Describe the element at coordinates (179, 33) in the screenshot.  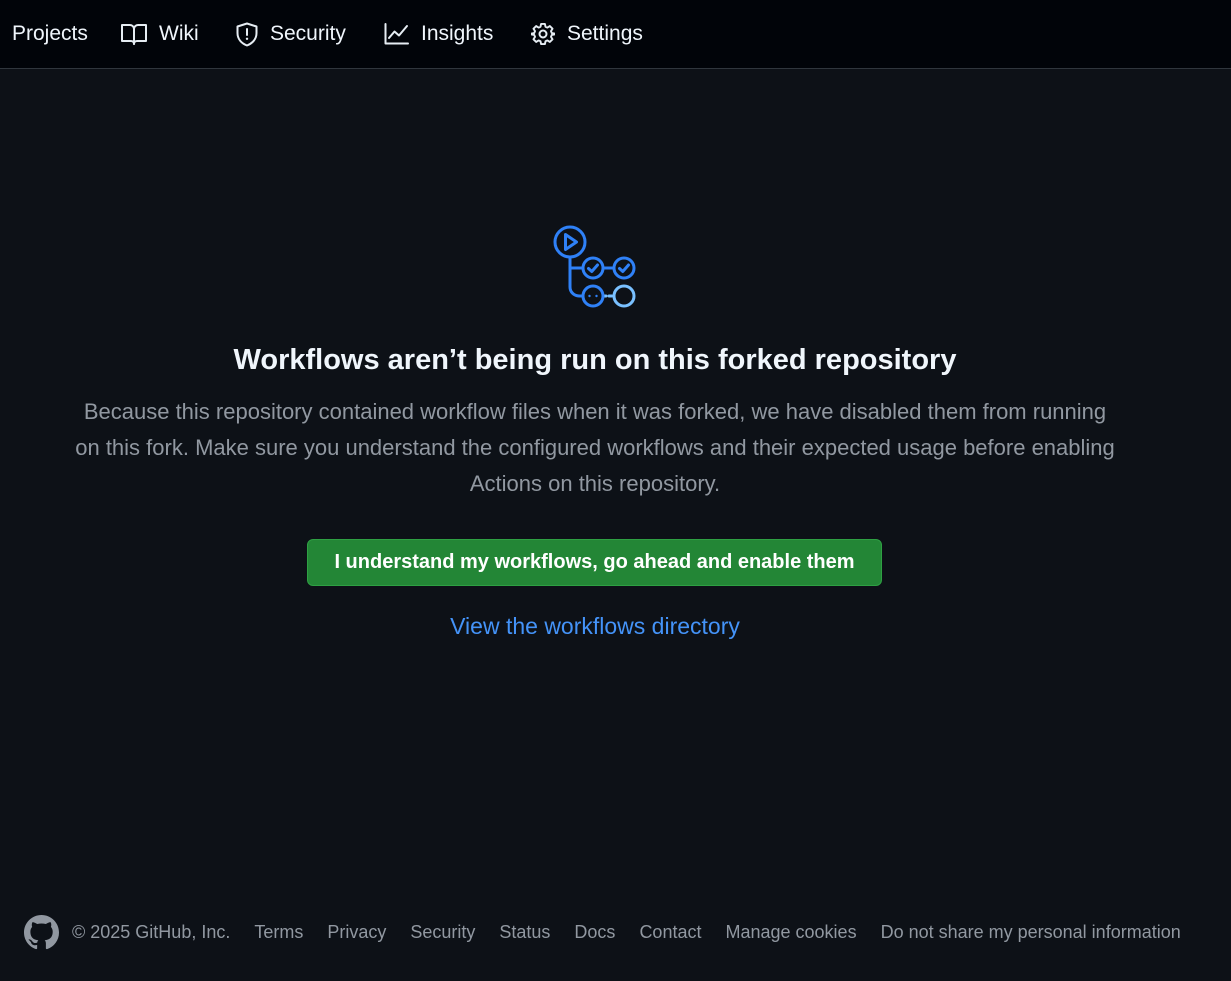
I see `tab-wiki-label: Wiki` at that location.